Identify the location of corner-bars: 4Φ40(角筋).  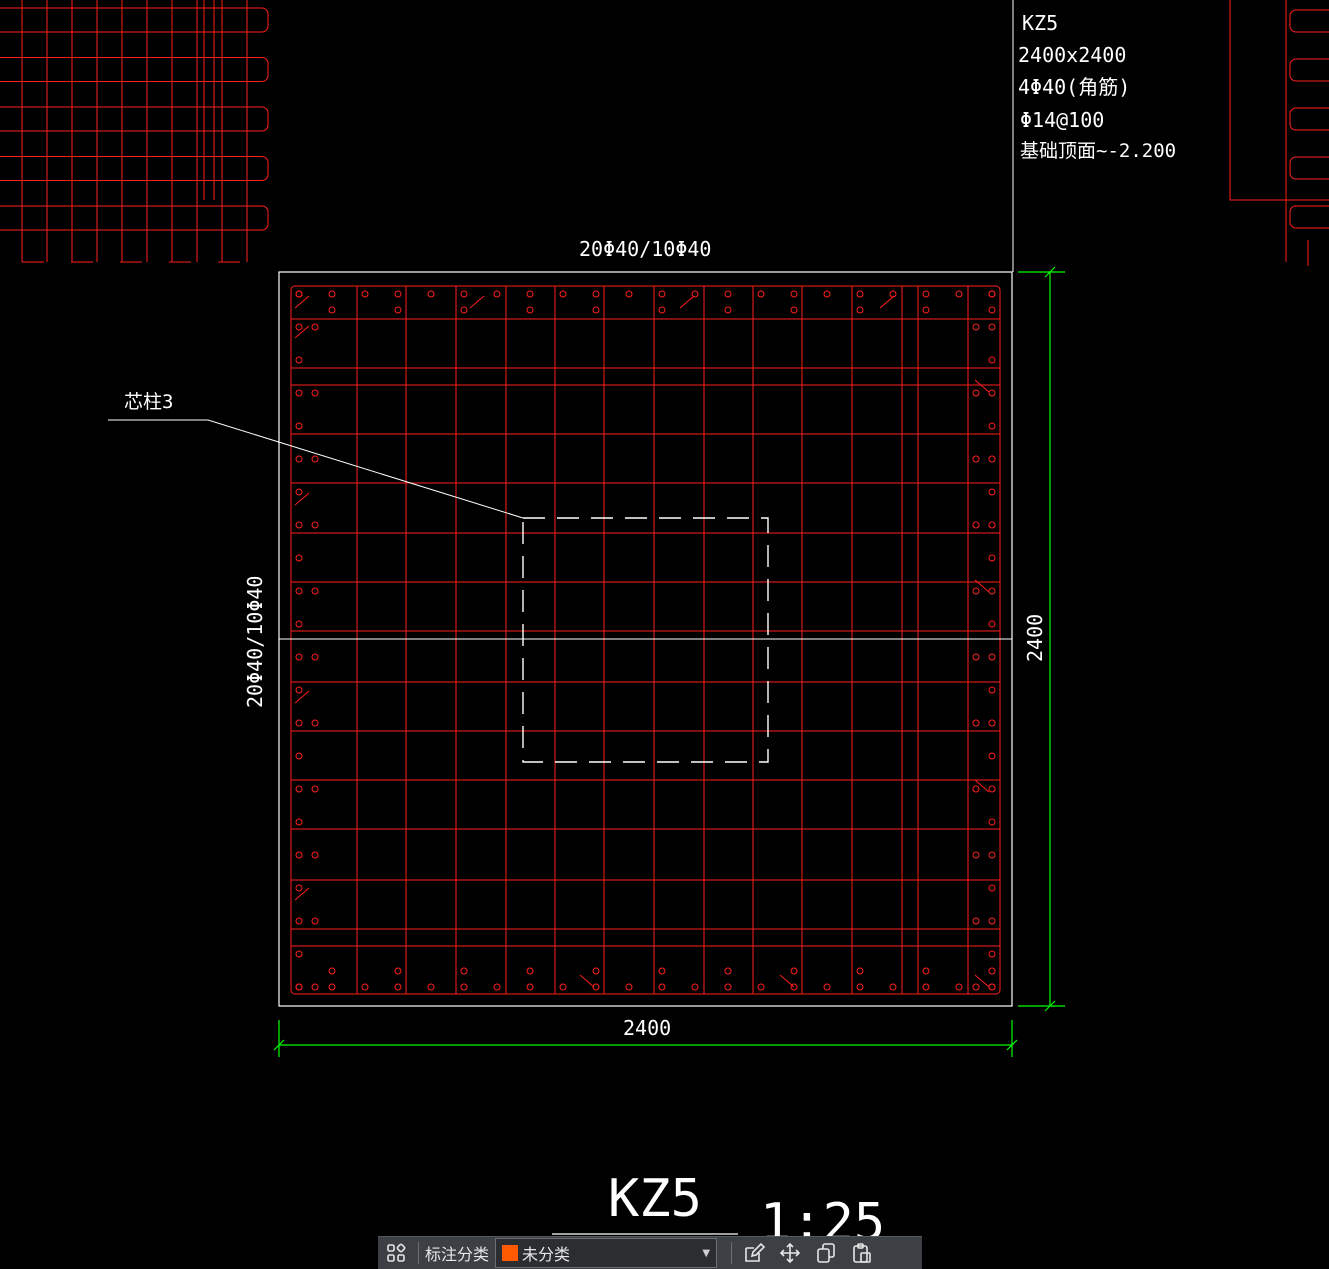
(1074, 87).